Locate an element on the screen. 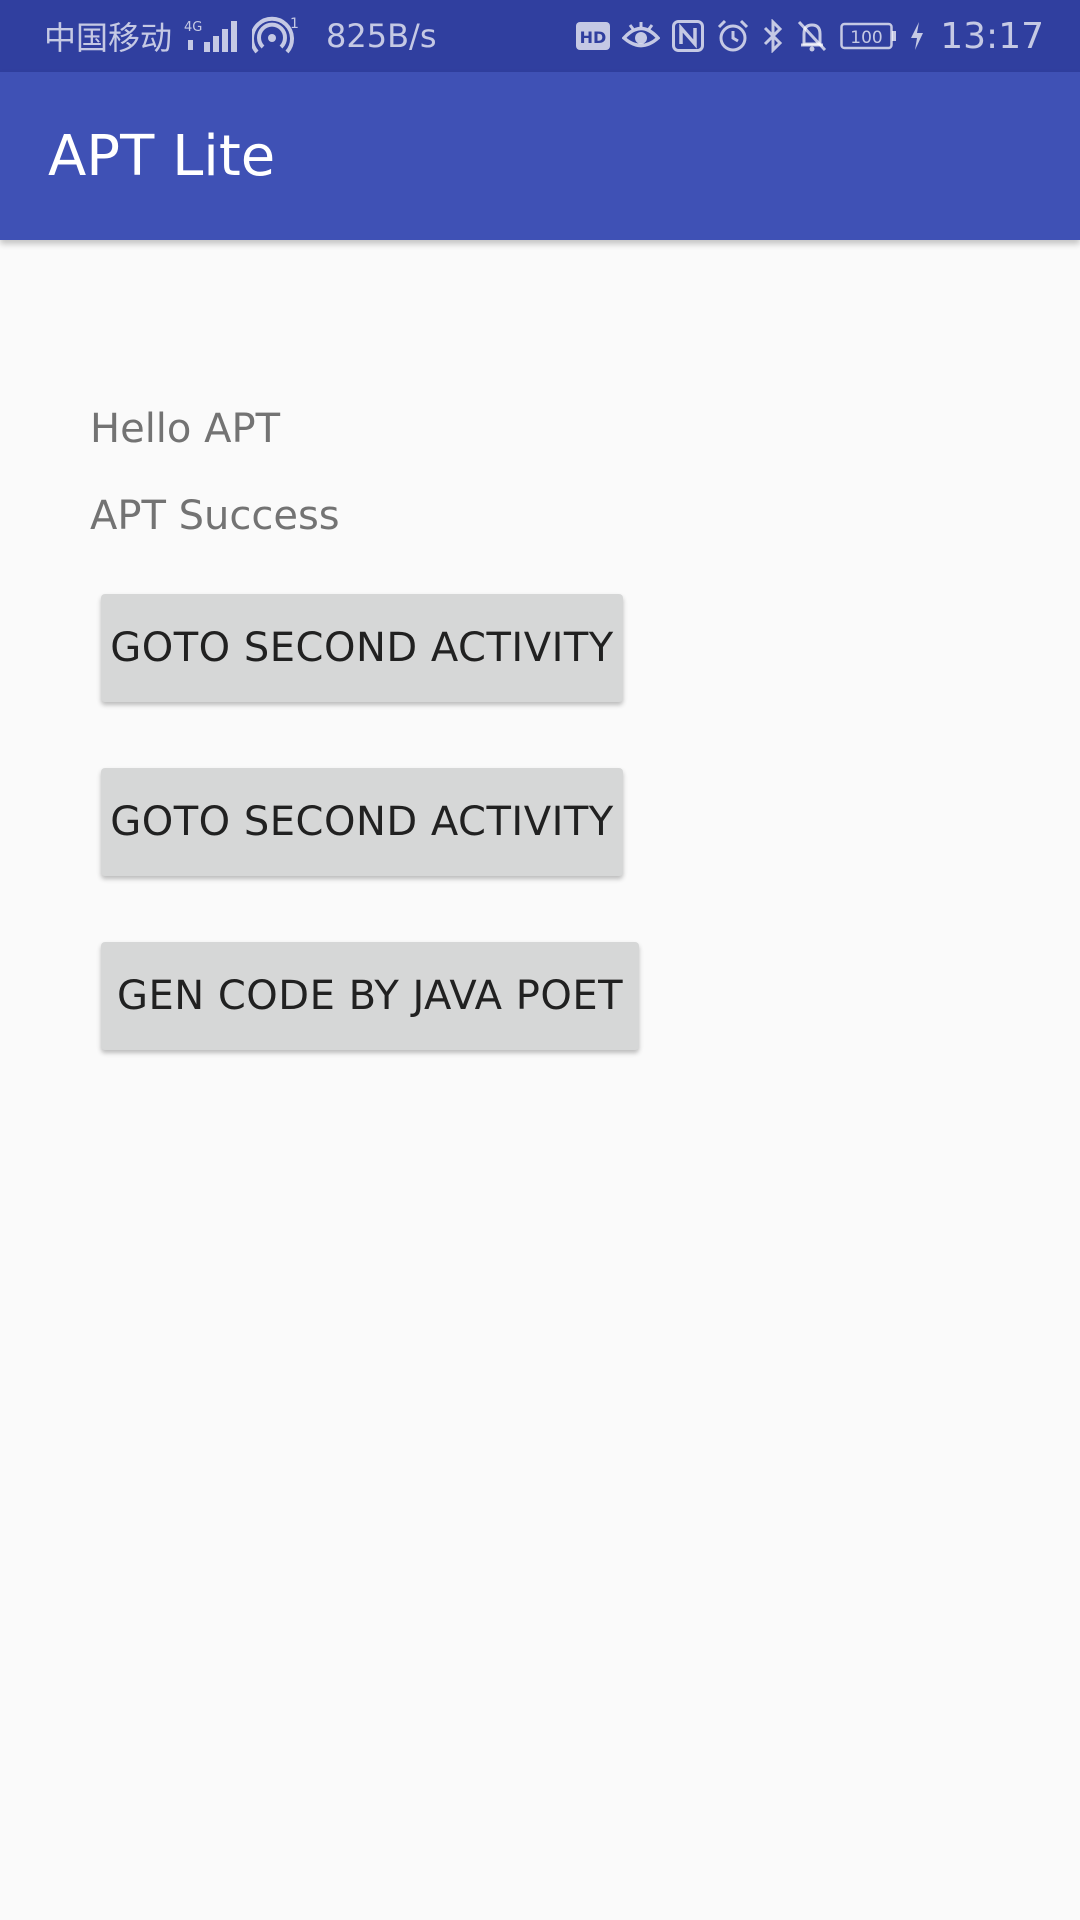 The image size is (1080, 1920). goto-second-activity-button-2: GOTO SECOND ACTIVITY is located at coordinates (362, 822).